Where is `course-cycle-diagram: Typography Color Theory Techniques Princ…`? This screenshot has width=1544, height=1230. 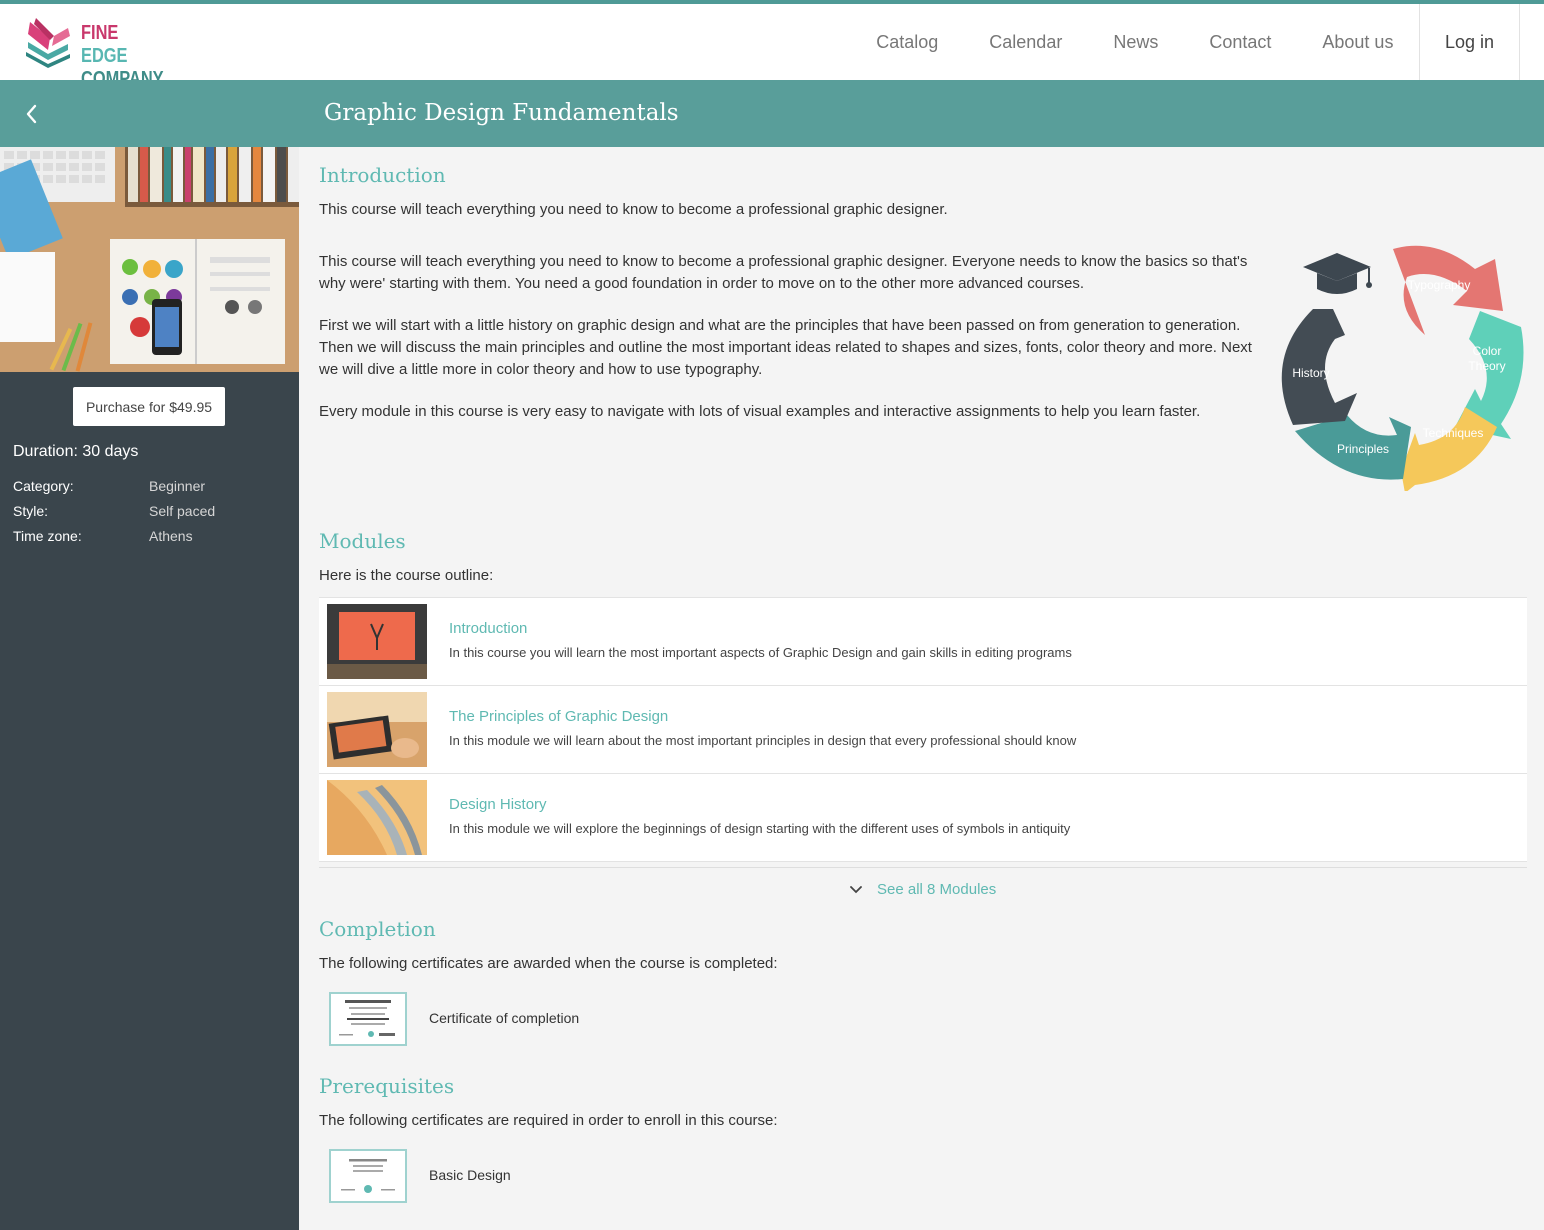
course-cycle-diagram: Typography Color Theory Techniques Princ… is located at coordinates (1402, 368).